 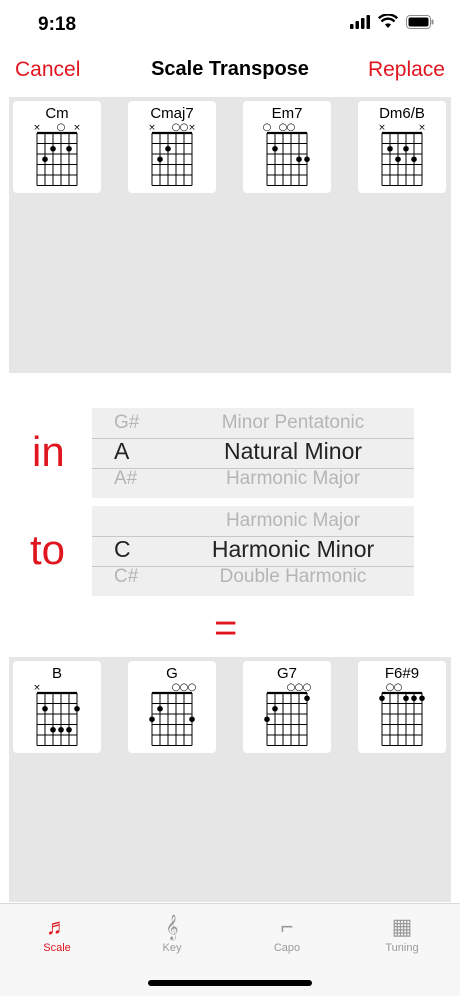 What do you see at coordinates (406, 70) in the screenshot?
I see `replace-button: Replace` at bounding box center [406, 70].